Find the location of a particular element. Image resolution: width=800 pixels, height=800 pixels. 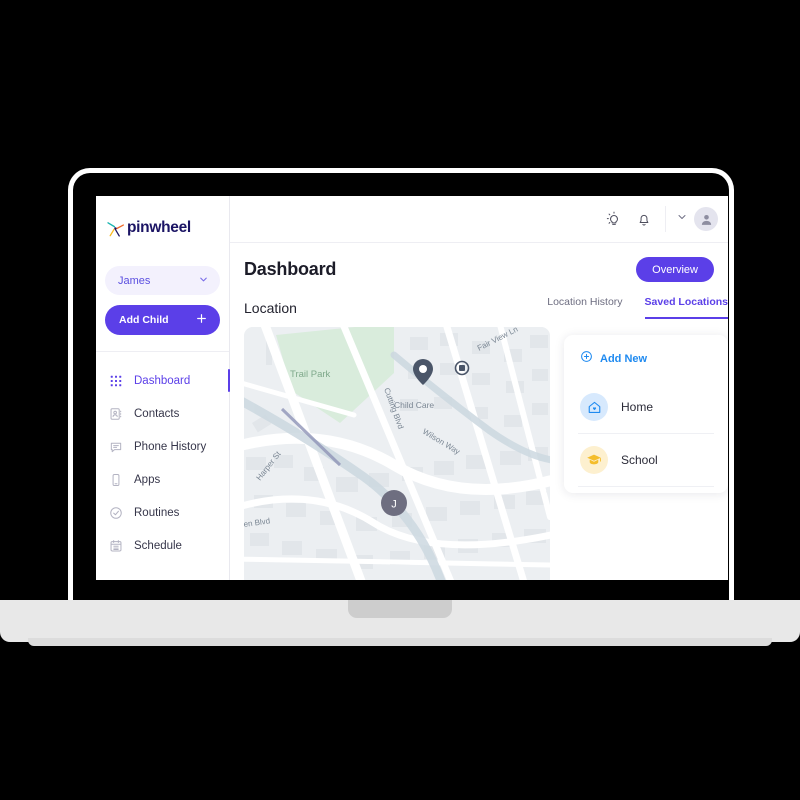

saved-location-home: Home is located at coordinates (646, 407).